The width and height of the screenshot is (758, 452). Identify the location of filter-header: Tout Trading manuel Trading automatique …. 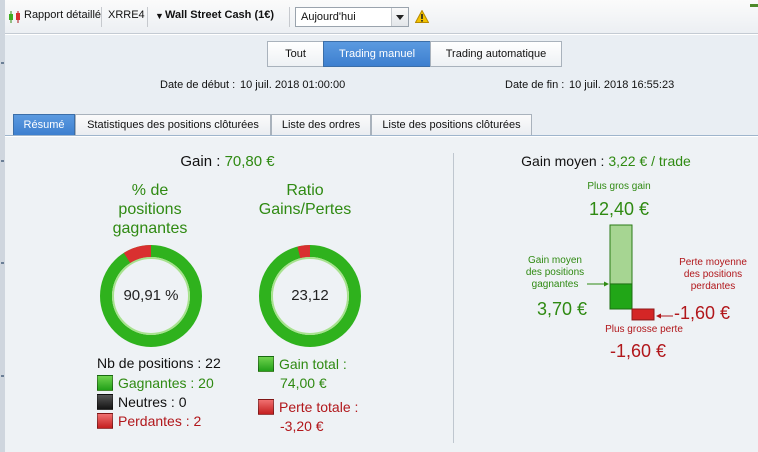
(381, 69).